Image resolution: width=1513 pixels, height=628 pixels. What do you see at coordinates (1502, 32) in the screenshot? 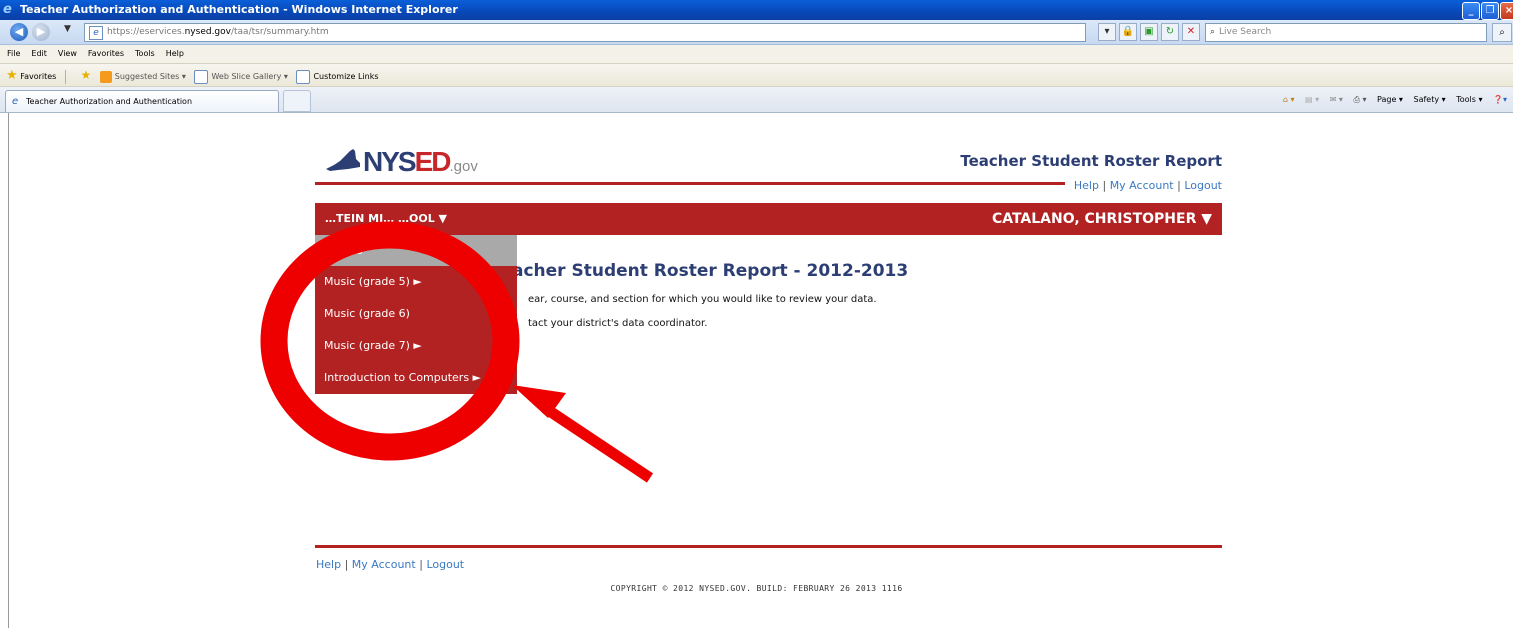
I see `search-go-icon: ⌕` at bounding box center [1502, 32].